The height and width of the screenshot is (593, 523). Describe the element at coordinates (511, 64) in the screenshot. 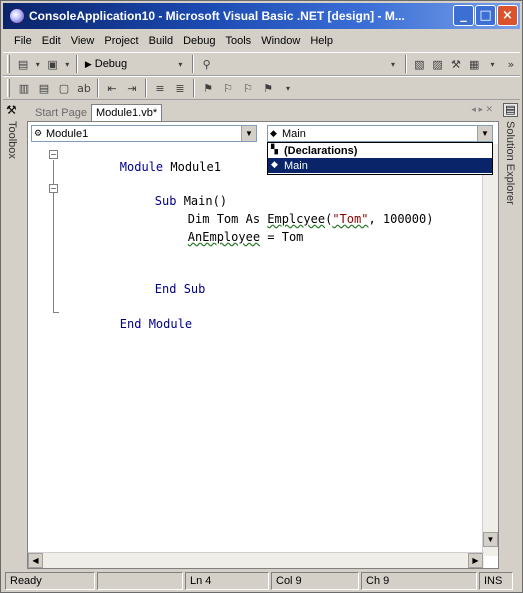

I see `toolbar-chevron-icon: »` at that location.